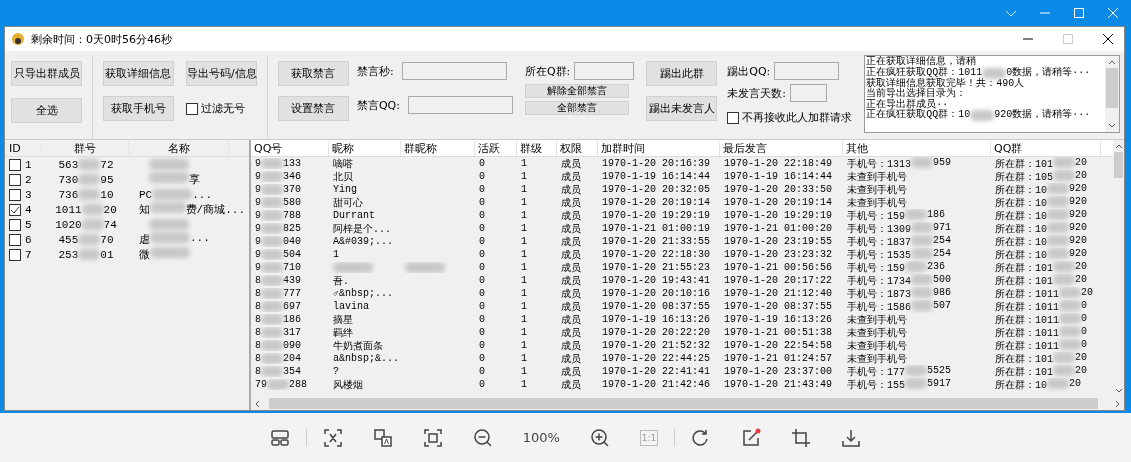 The image size is (1131, 462). I want to click on kick-group-button: 踢出此群, so click(682, 73).